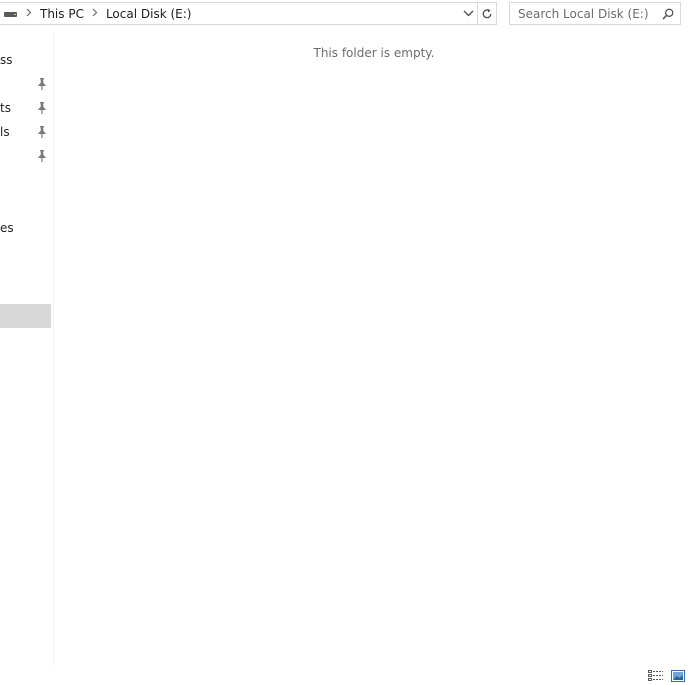 The width and height of the screenshot is (688, 685). What do you see at coordinates (149, 14) in the screenshot?
I see `breadcrumb-local-disk: Local Disk (E:)` at bounding box center [149, 14].